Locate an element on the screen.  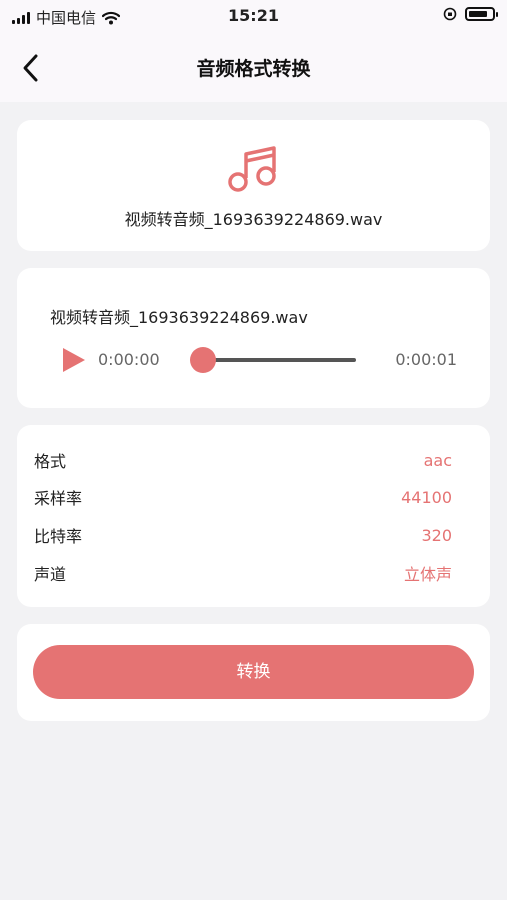
progress-slider is located at coordinates (273, 360).